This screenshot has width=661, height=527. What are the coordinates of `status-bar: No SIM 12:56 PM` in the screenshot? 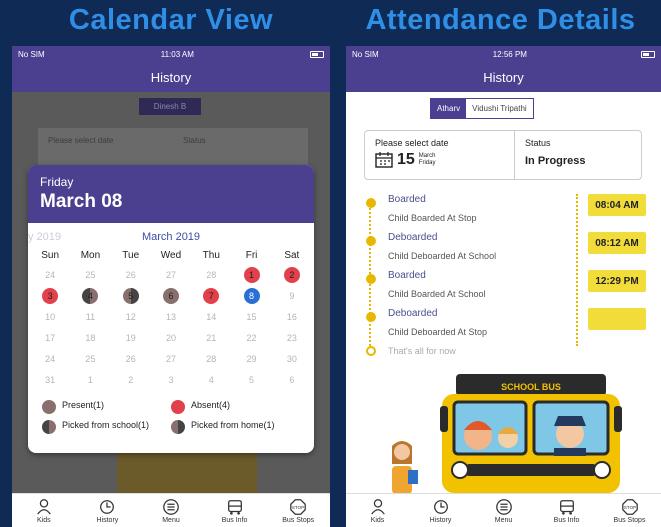 It's located at (503, 54).